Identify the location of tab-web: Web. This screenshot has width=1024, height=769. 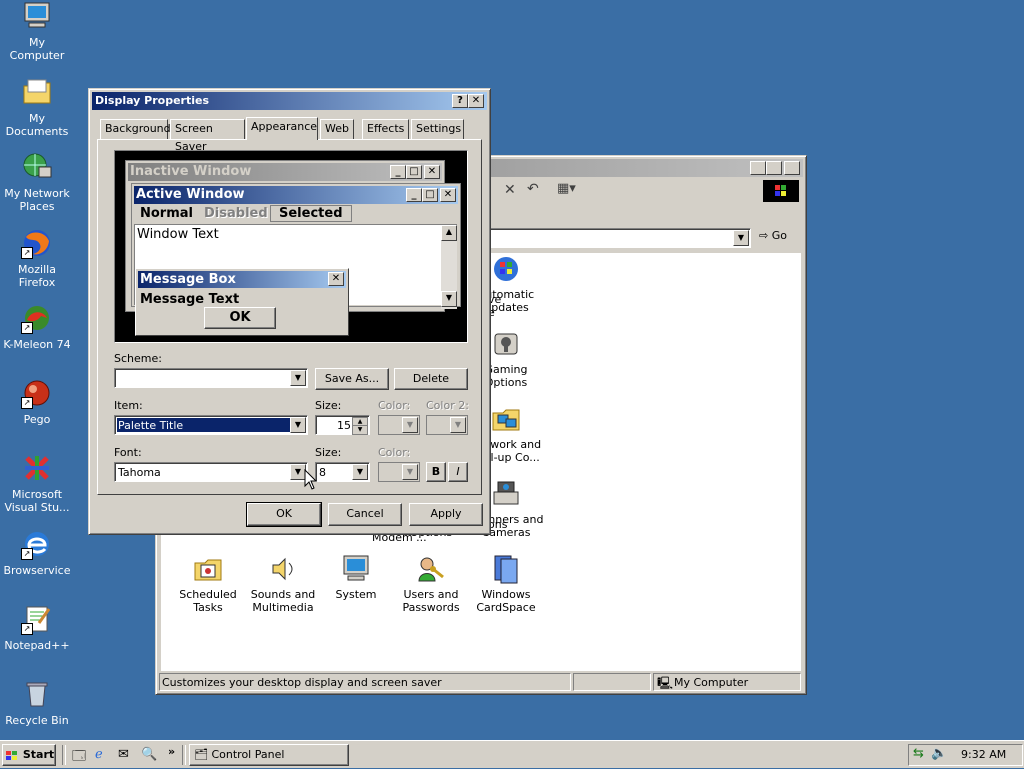
(337, 129).